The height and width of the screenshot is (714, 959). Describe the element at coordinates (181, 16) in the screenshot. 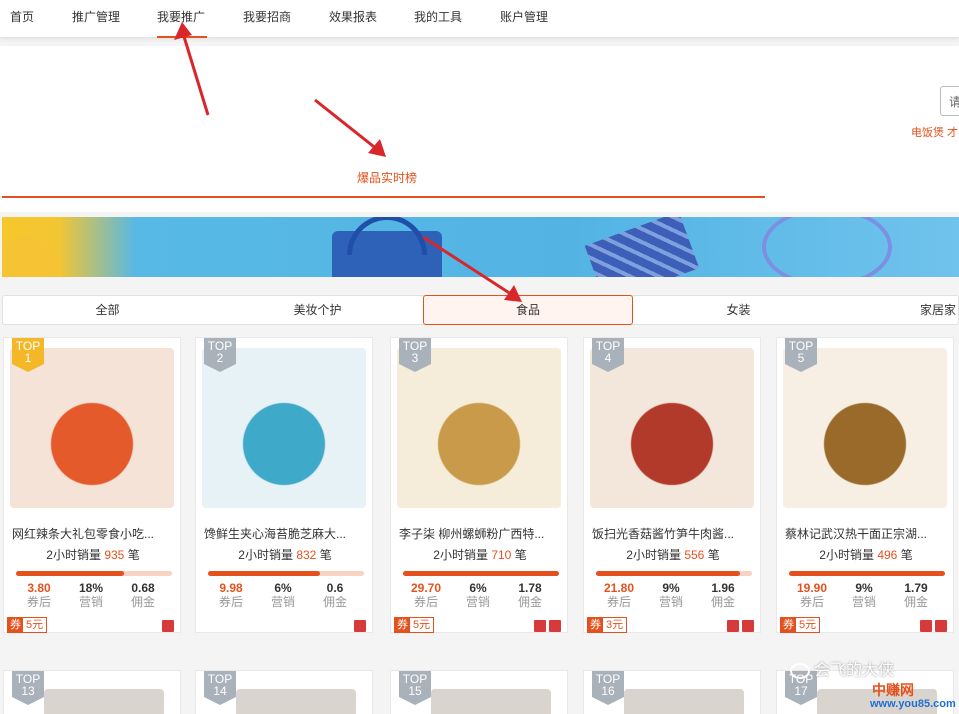

I see `nav-item-promote: 我要推广` at that location.